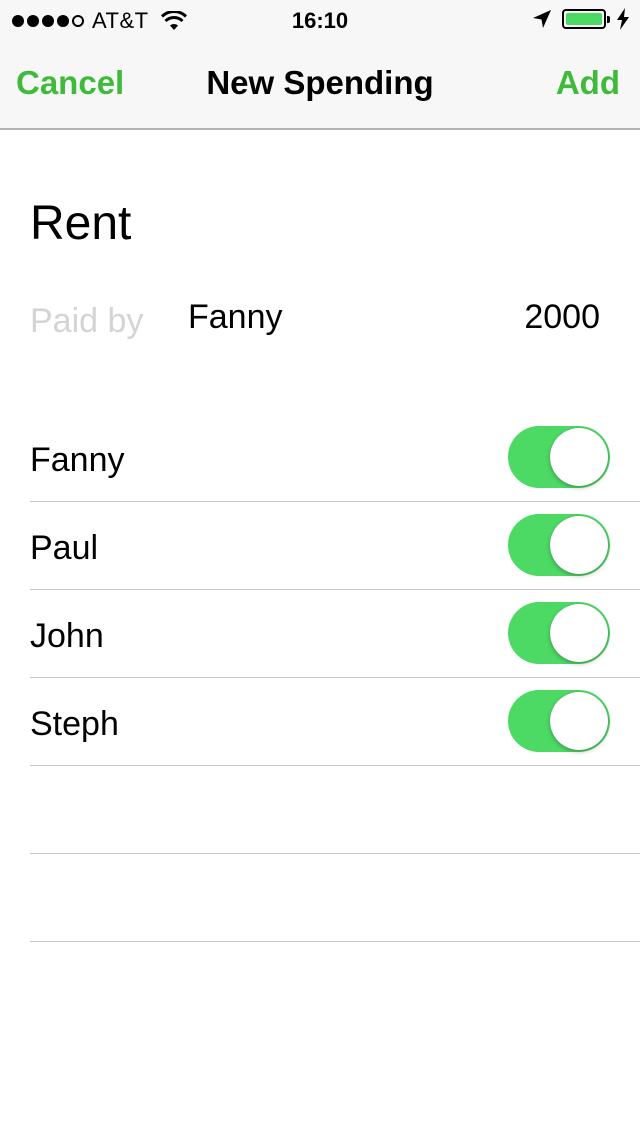 The image size is (640, 1136). Describe the element at coordinates (77, 460) in the screenshot. I see `participant-name: Fanny` at that location.